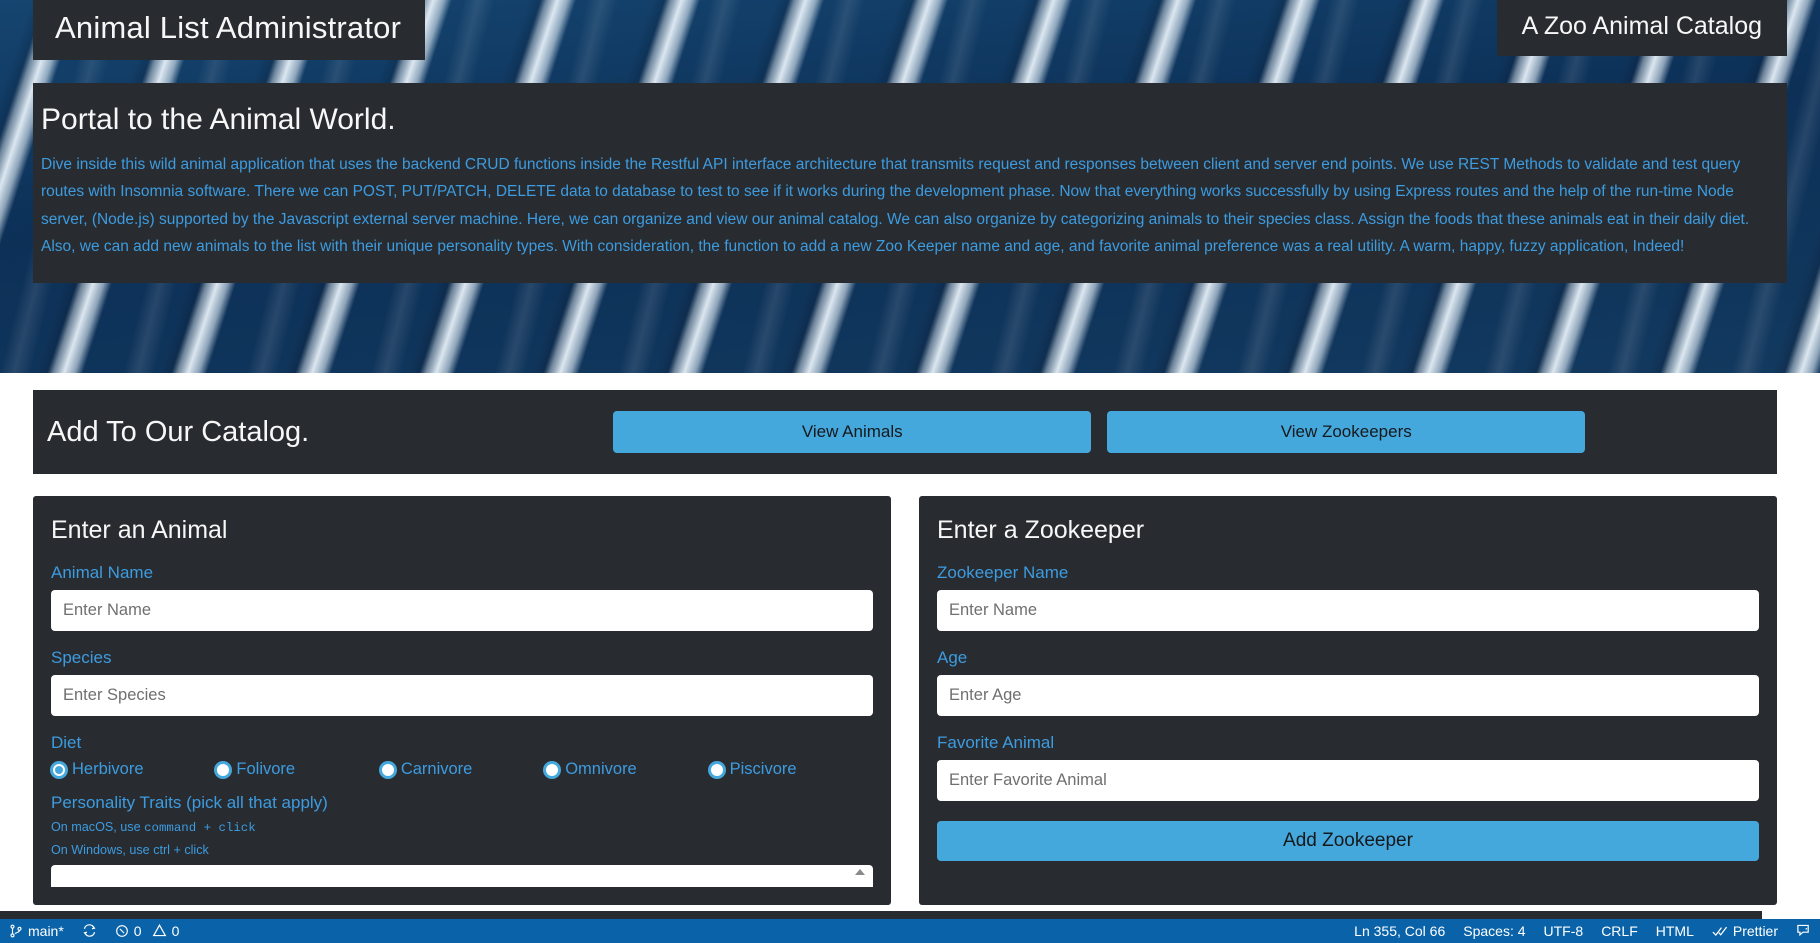 The image size is (1820, 943). What do you see at coordinates (763, 769) in the screenshot?
I see `diet-option-label: Piscivore` at bounding box center [763, 769].